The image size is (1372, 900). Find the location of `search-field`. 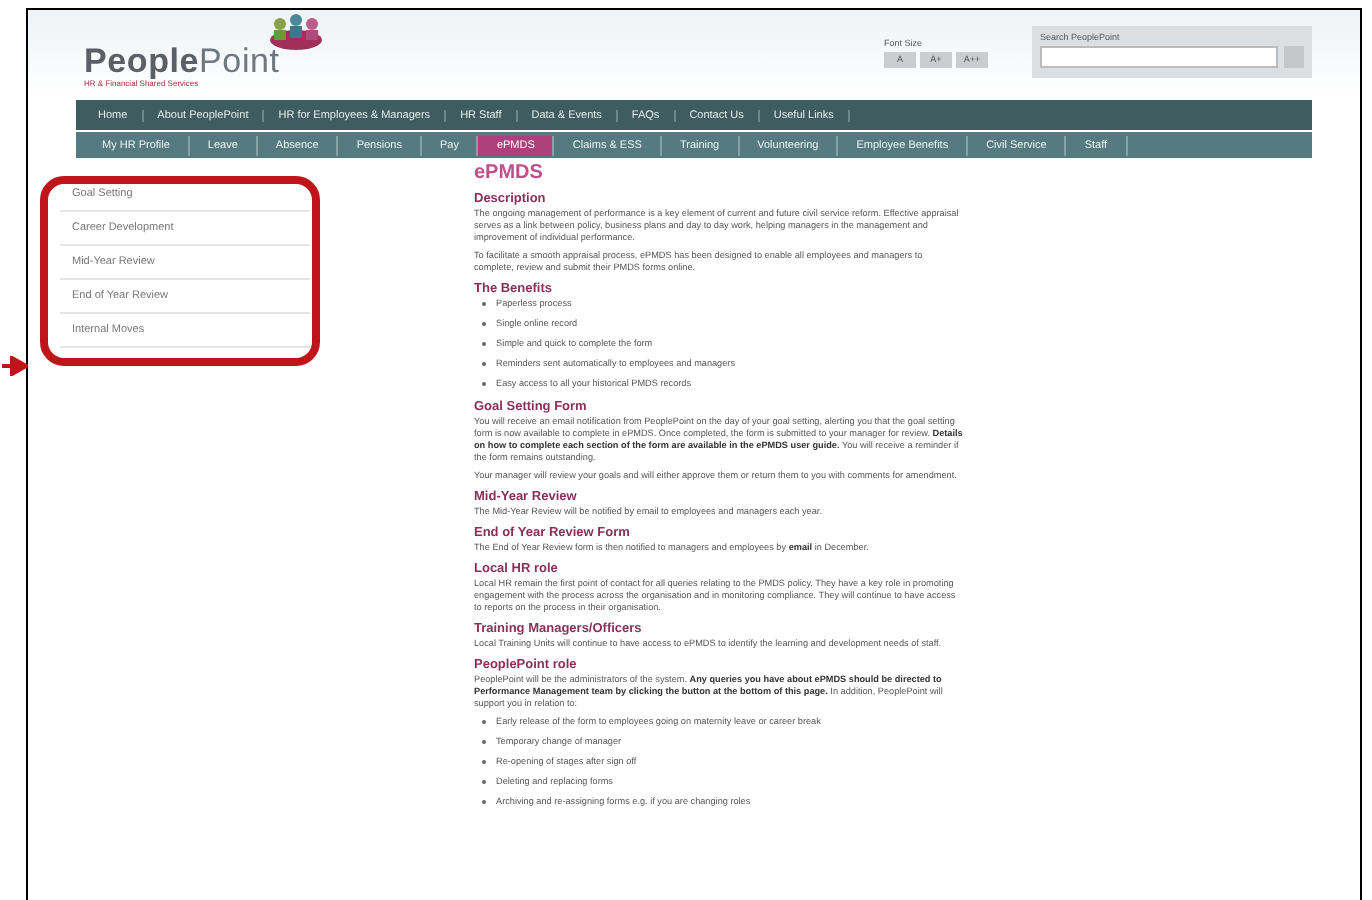

search-field is located at coordinates (1159, 57).